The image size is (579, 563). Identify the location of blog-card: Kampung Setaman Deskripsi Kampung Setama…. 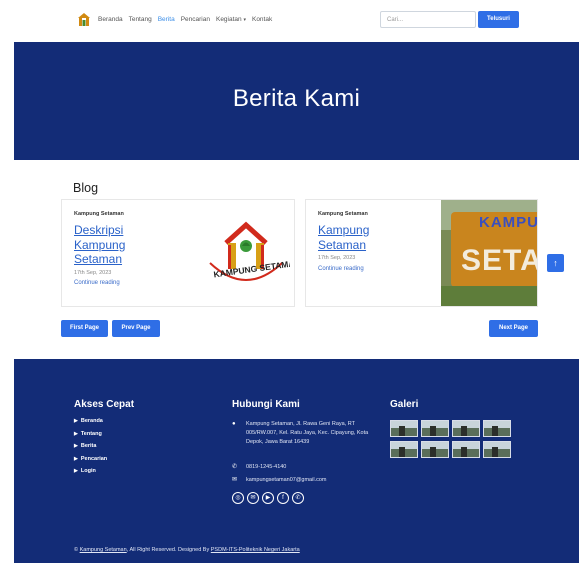
(178, 253).